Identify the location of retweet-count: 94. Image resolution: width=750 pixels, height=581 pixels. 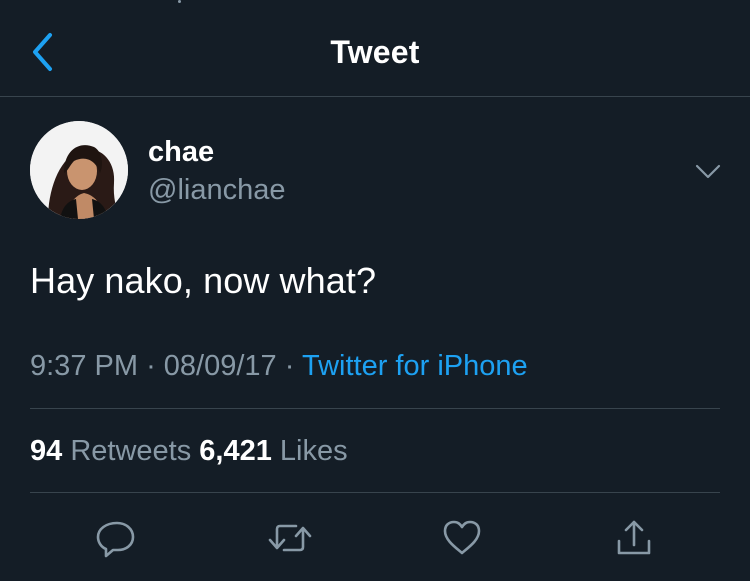
(46, 451).